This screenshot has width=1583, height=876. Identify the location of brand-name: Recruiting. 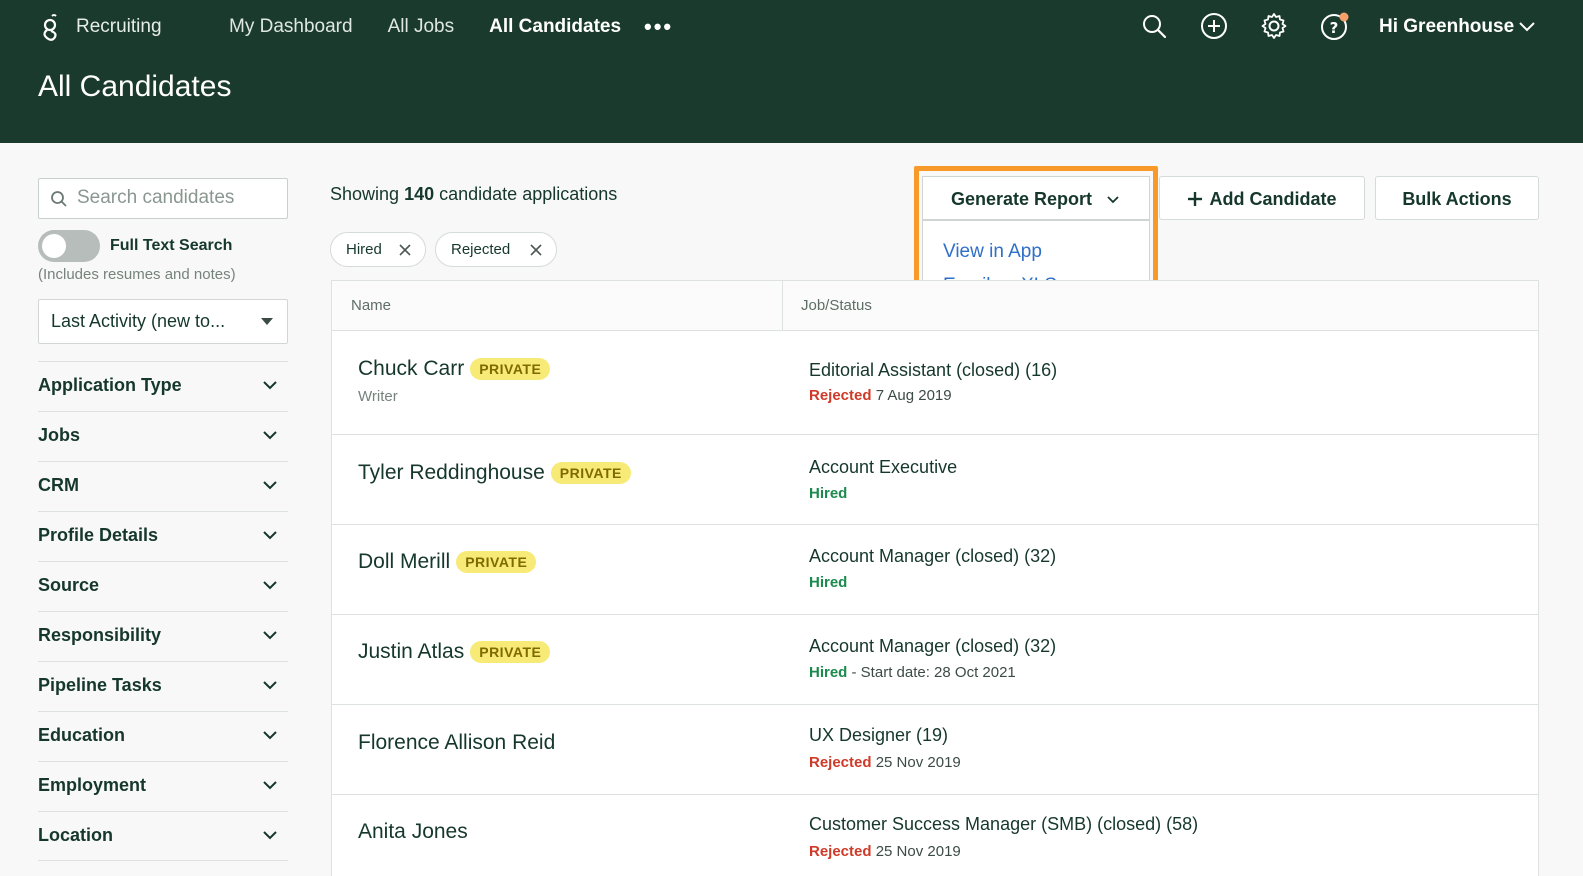
(119, 27).